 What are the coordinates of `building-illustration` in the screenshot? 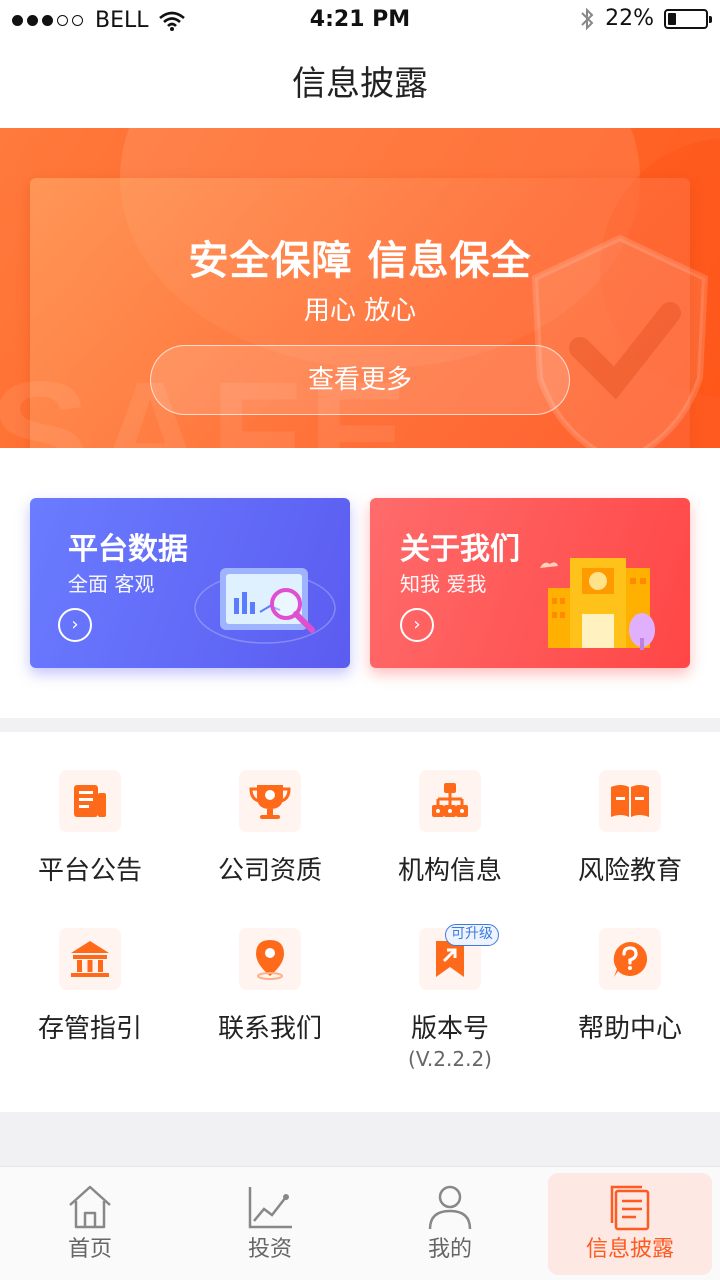 It's located at (597, 604).